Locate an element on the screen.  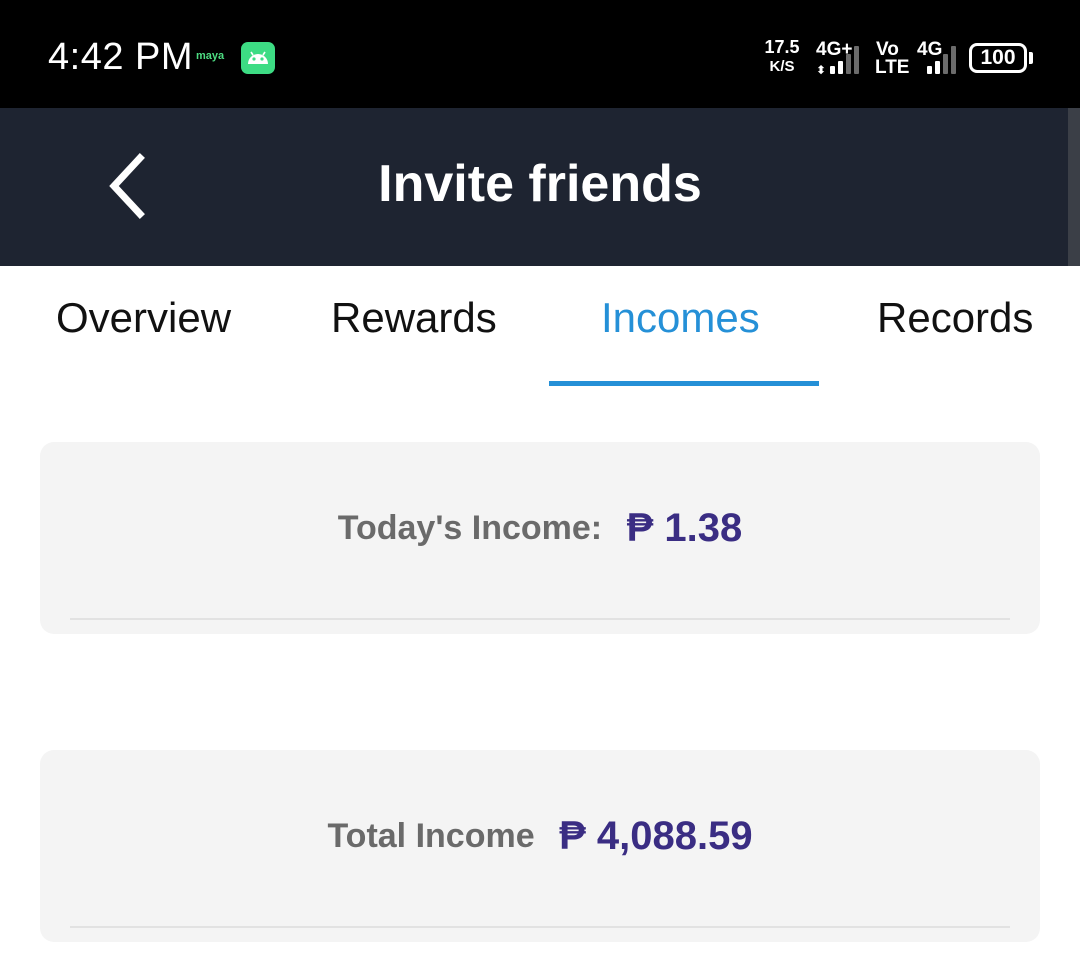
battery-level: 100 is located at coordinates (998, 57).